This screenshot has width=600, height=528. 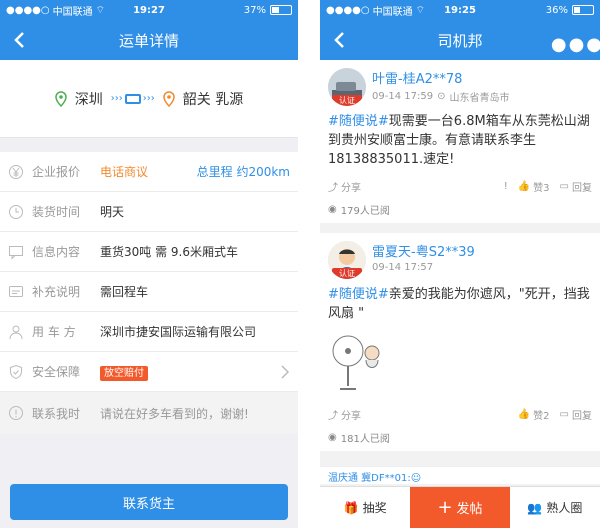 I want to click on detail-row-safety: 安全保障 放空赔付, so click(x=149, y=372).